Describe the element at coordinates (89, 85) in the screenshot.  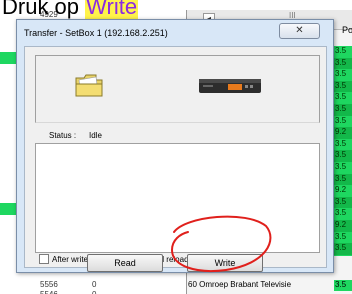
I see `folder-icon` at that location.